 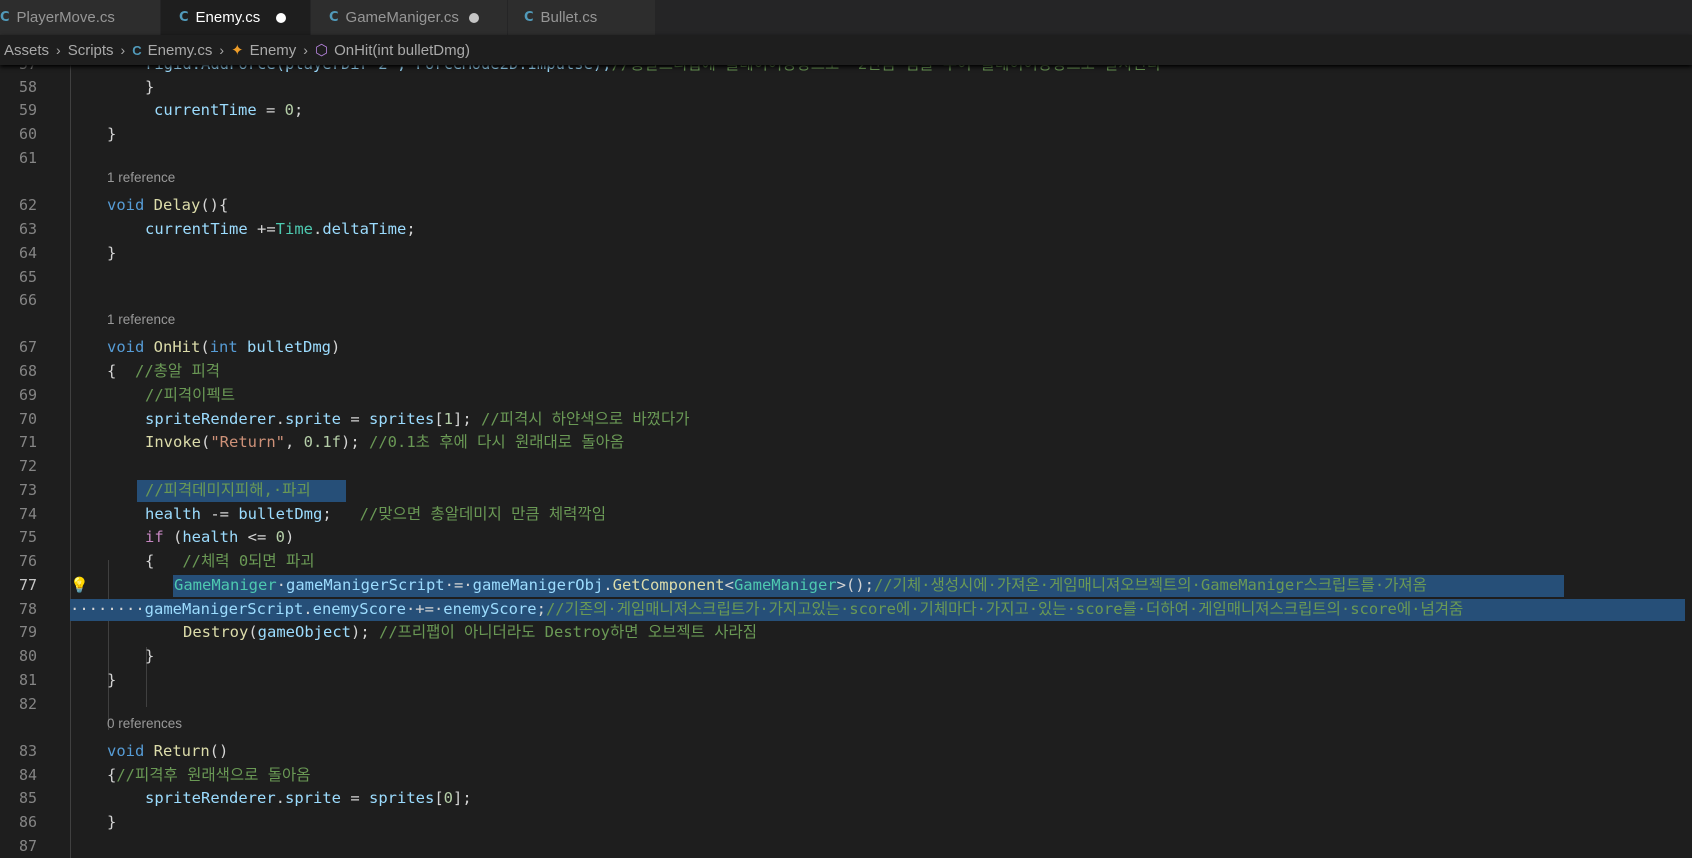 What do you see at coordinates (846, 538) in the screenshot?
I see `code-line-75: 75 if (health <= 0)` at bounding box center [846, 538].